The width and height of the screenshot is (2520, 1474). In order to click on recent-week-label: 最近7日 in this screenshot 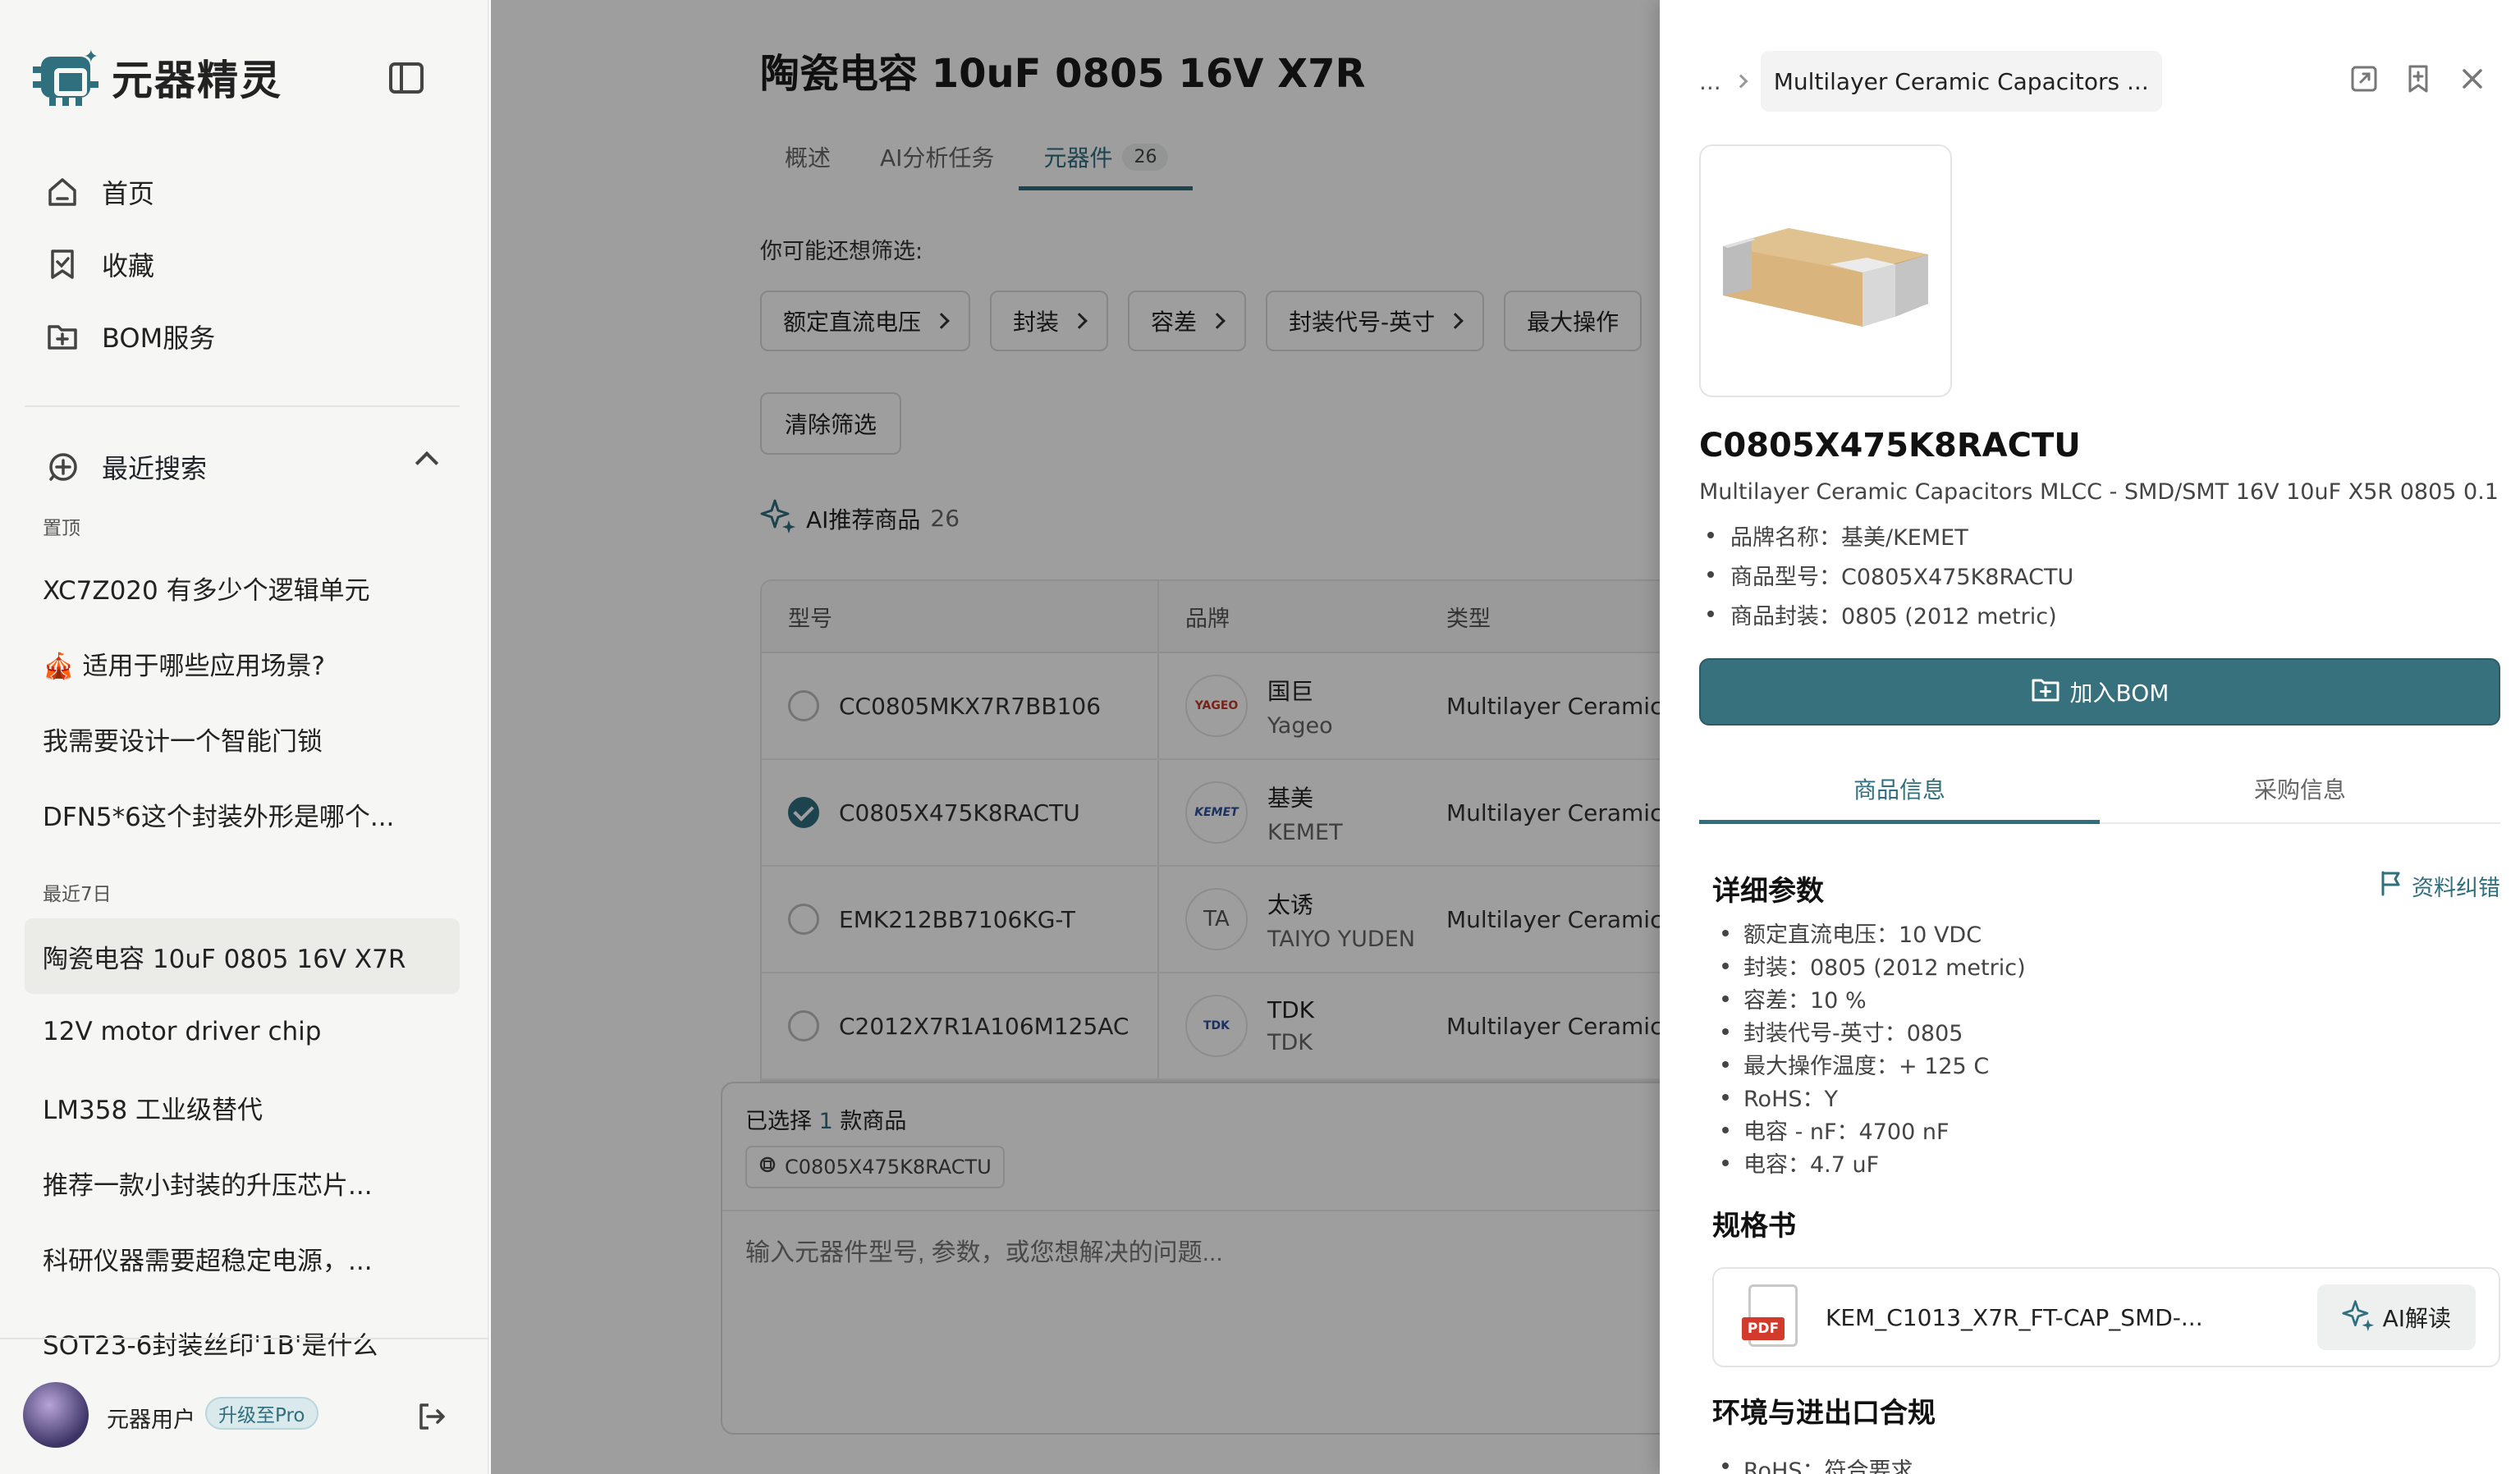, I will do `click(77, 894)`.